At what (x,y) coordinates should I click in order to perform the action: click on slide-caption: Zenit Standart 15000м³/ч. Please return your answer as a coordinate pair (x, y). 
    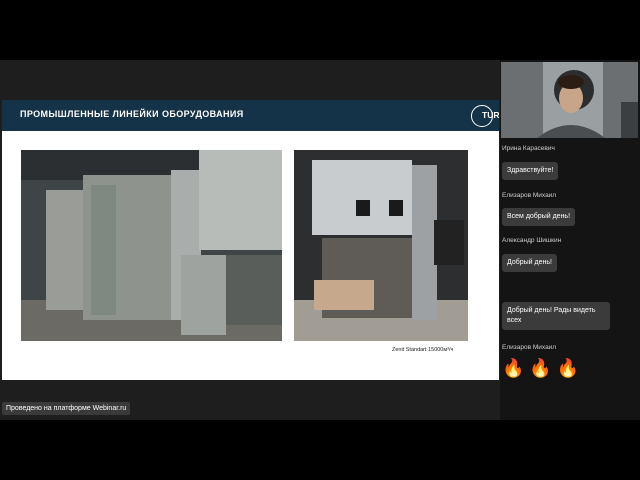
    Looking at the image, I should click on (423, 350).